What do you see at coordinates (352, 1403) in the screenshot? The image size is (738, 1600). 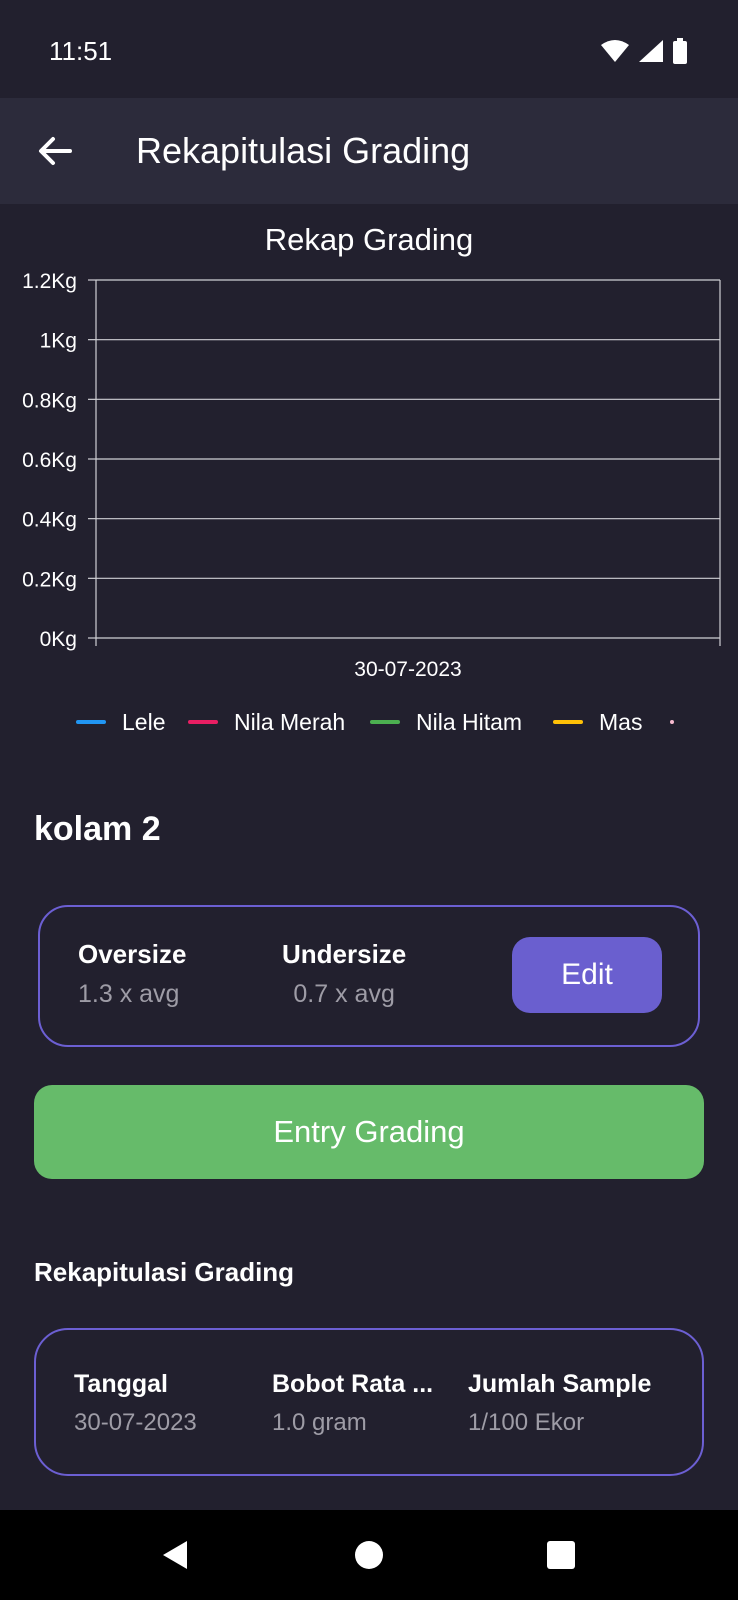 I see `recap-weight-col: Bobot Rata ... 1.0 gram` at bounding box center [352, 1403].